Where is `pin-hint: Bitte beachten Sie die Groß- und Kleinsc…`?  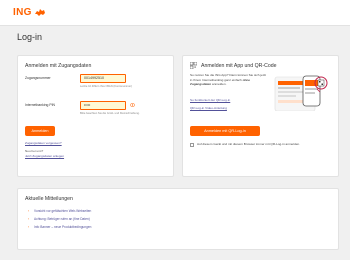
pin-hint: Bitte beachten Sie die Groß- und Kleinsc… is located at coordinates (110, 113).